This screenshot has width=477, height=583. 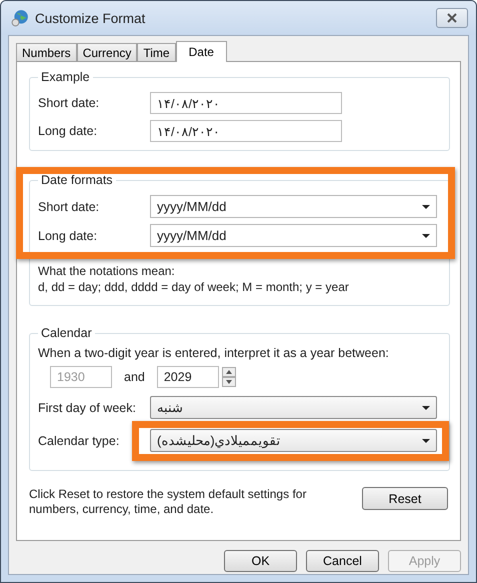 What do you see at coordinates (20, 18) in the screenshot?
I see `globe-icon` at bounding box center [20, 18].